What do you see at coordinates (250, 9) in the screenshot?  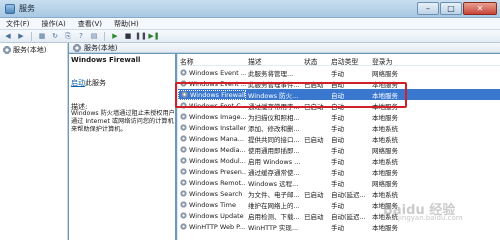 I see `title-bar: 服务 – □ ✕` at bounding box center [250, 9].